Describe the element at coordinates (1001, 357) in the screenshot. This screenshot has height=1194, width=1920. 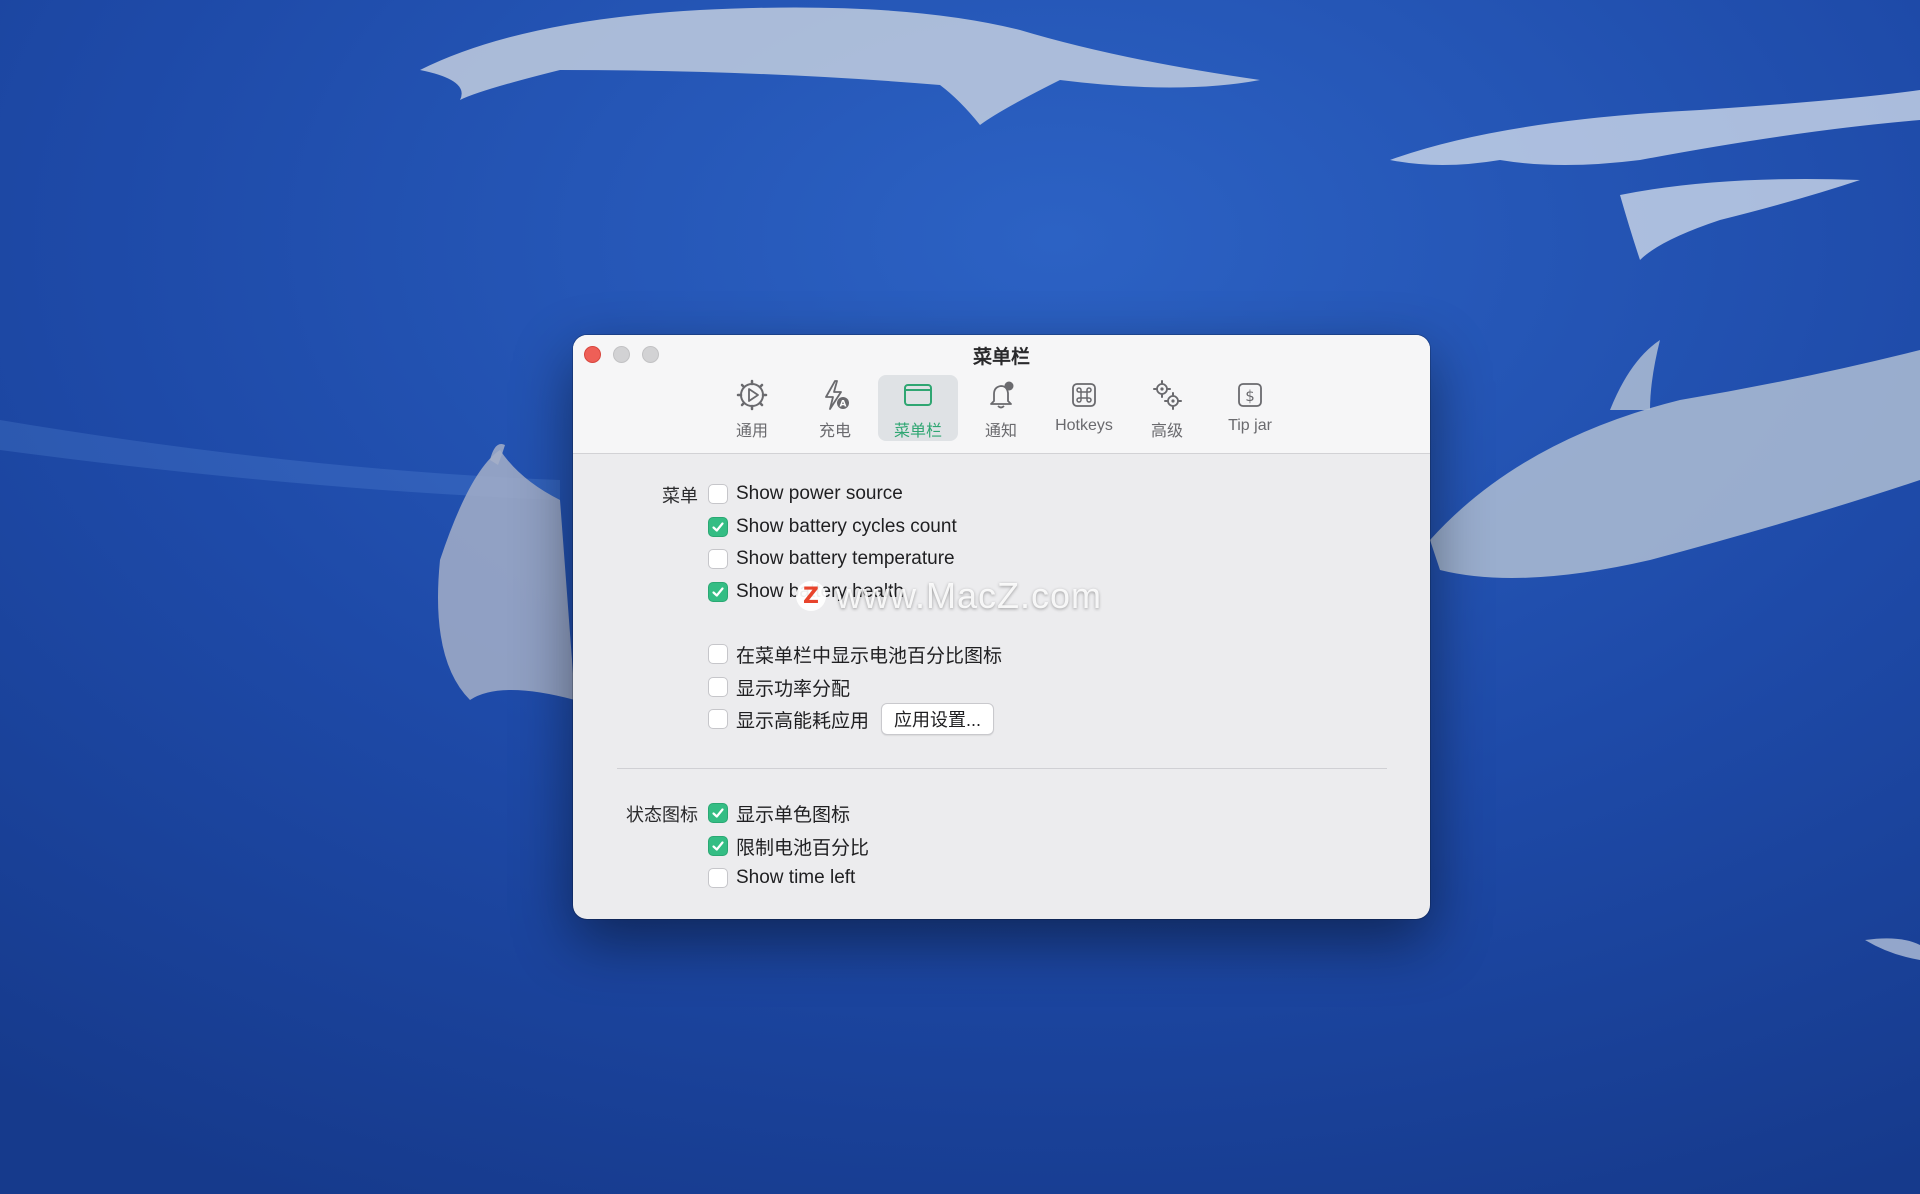
I see `window-title: 菜单栏` at that location.